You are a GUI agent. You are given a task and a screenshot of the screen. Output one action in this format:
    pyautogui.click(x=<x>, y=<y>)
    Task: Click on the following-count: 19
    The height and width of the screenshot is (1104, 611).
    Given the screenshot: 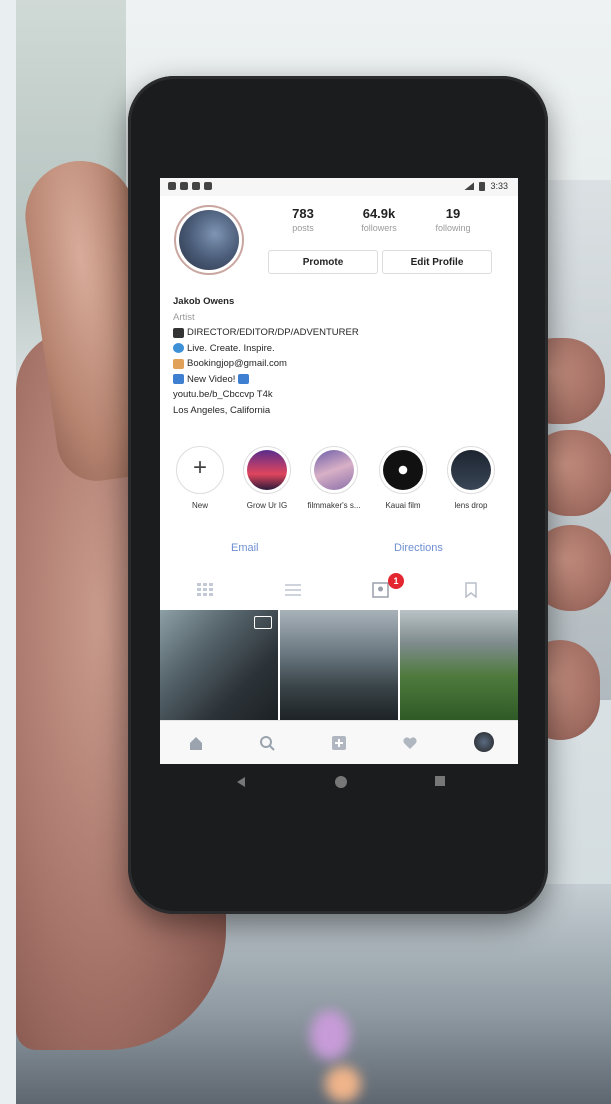 What is the action you would take?
    pyautogui.click(x=453, y=213)
    